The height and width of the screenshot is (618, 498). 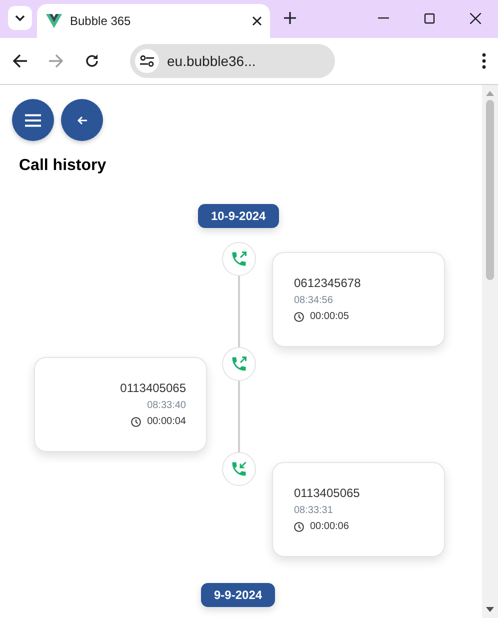 I want to click on reload-icon, so click(x=92, y=61).